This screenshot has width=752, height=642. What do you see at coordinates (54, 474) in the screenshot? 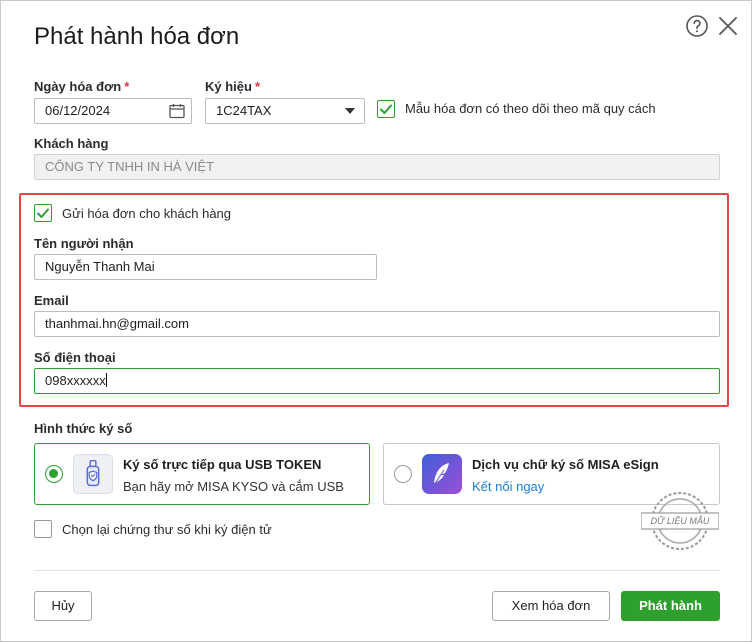
I see `option-usb-token-radio` at bounding box center [54, 474].